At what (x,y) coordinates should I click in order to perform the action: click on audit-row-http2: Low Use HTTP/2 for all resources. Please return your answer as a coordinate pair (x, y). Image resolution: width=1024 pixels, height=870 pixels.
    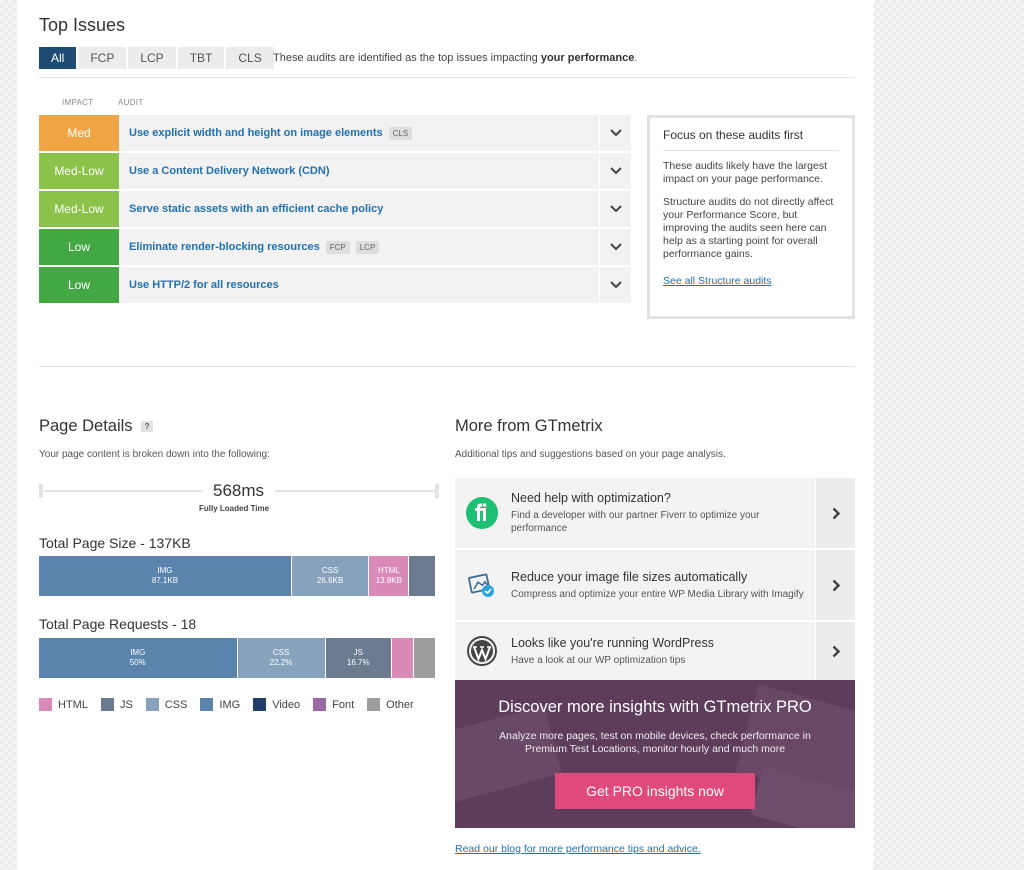
    Looking at the image, I should click on (335, 285).